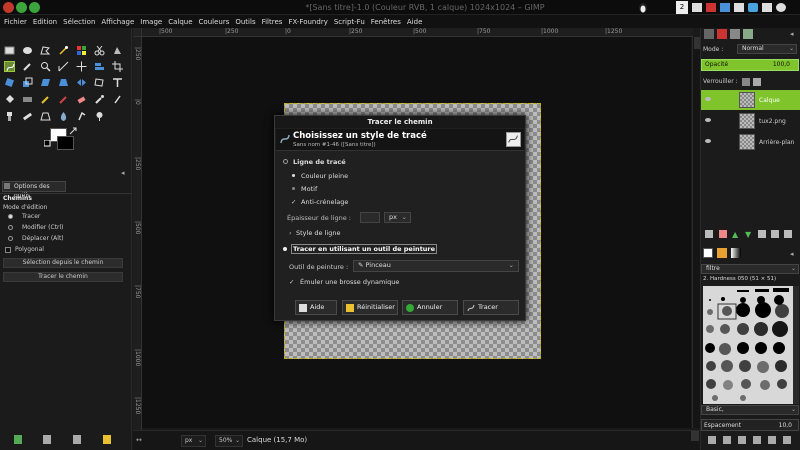 The image size is (800, 450). Describe the element at coordinates (45, 82) in the screenshot. I see `shear-tool-icon` at that location.